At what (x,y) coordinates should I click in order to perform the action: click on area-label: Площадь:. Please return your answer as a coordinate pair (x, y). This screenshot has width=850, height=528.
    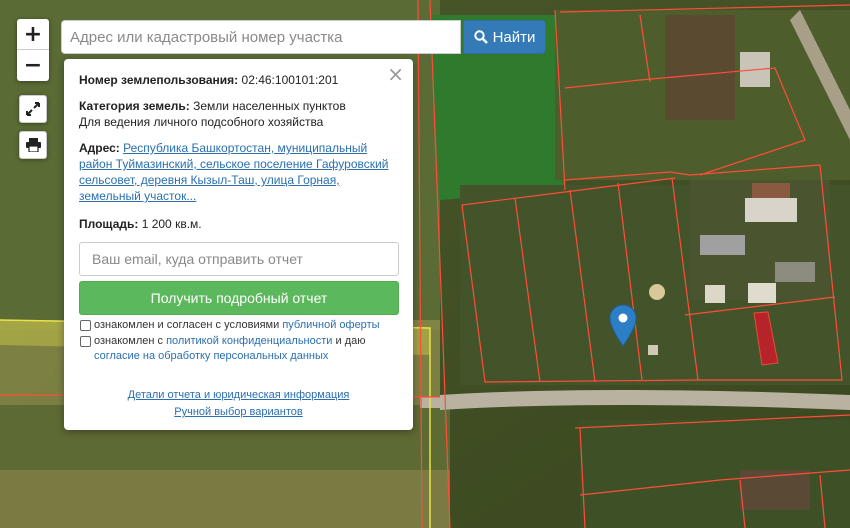
    Looking at the image, I should click on (109, 224).